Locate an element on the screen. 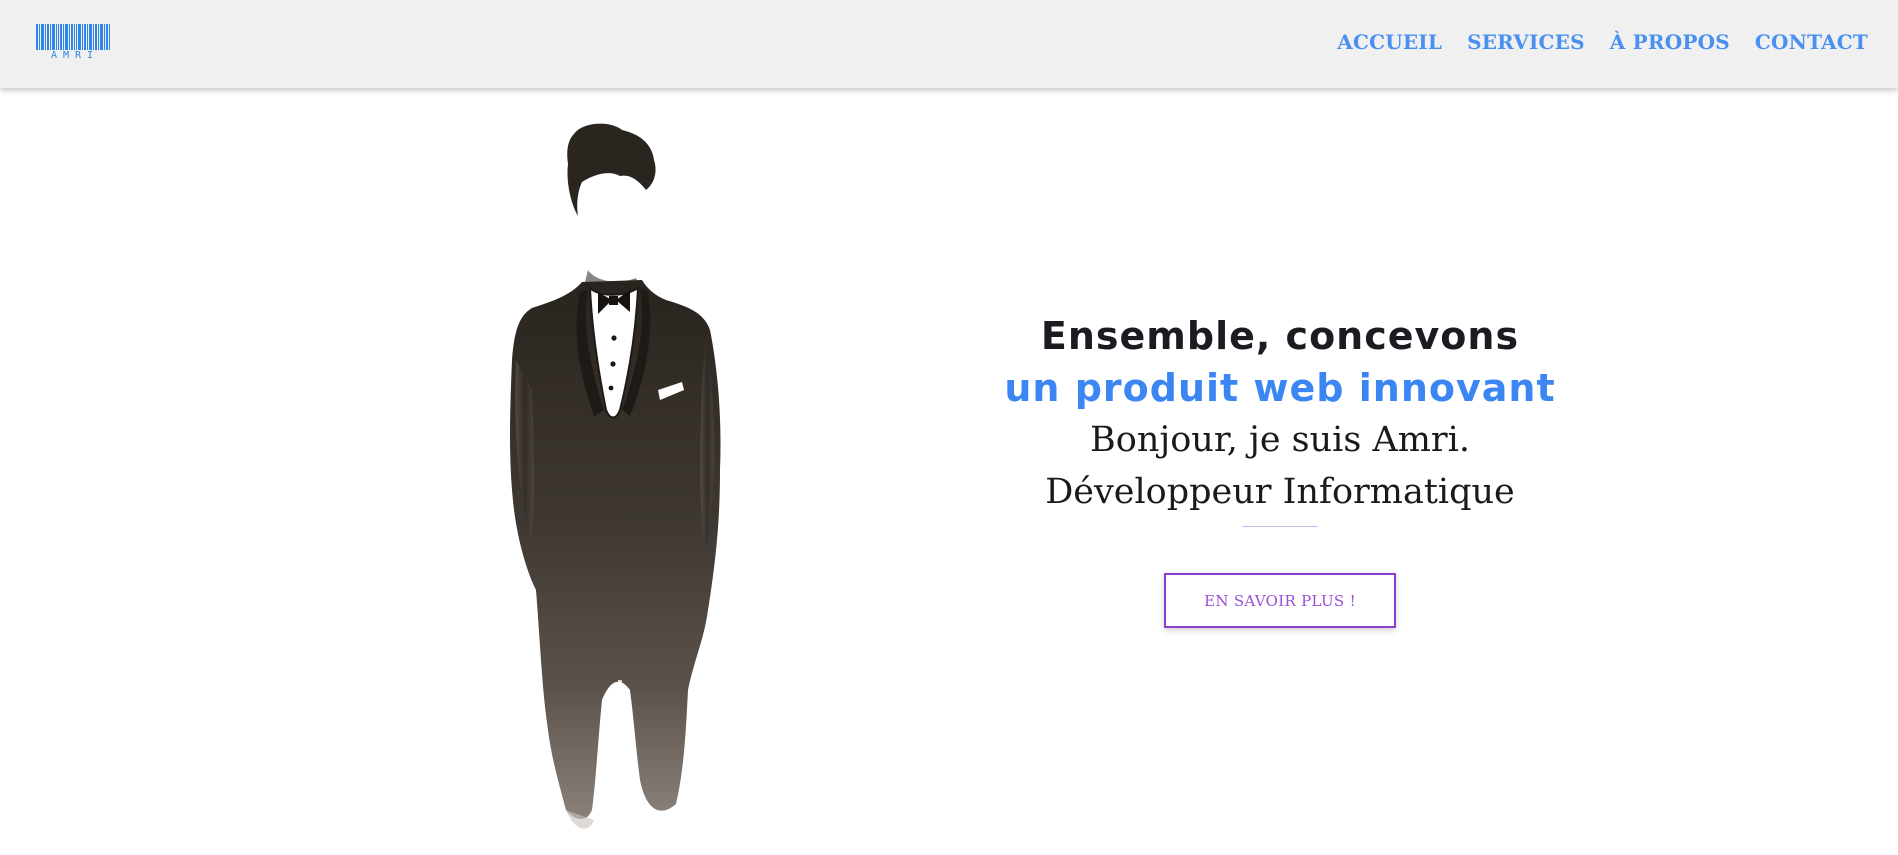 The width and height of the screenshot is (1898, 855). logo: AMRI is located at coordinates (73, 44).